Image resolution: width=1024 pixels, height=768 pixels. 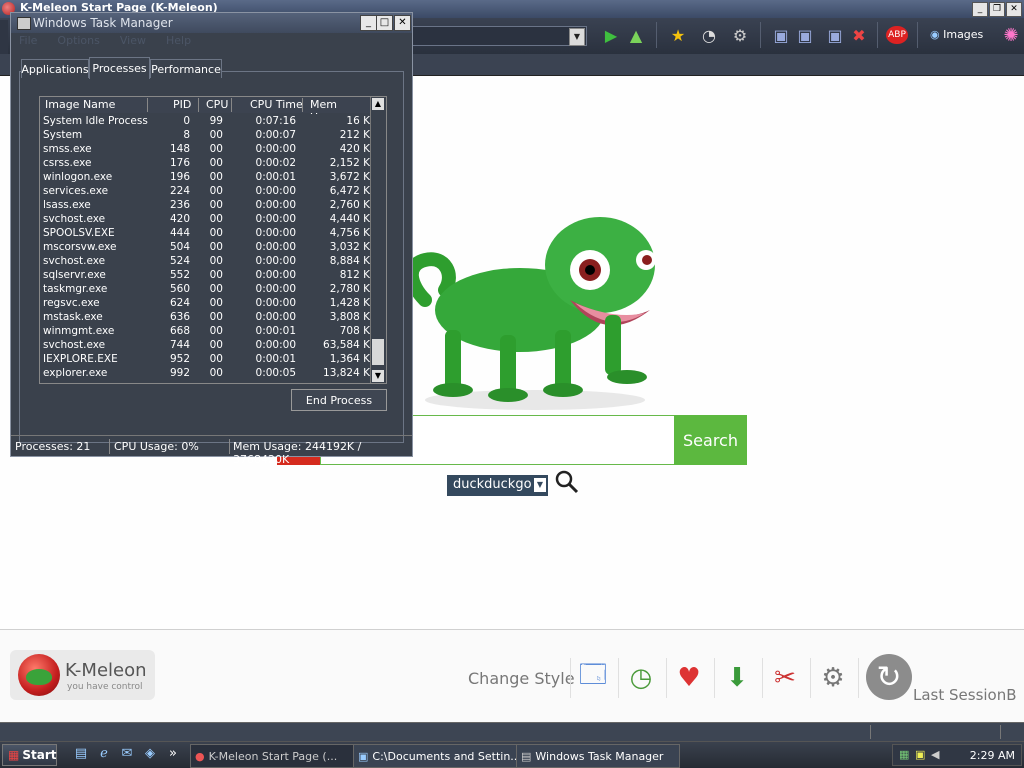 What do you see at coordinates (641, 678) in the screenshot?
I see `history-clock-icon: ◷` at bounding box center [641, 678].